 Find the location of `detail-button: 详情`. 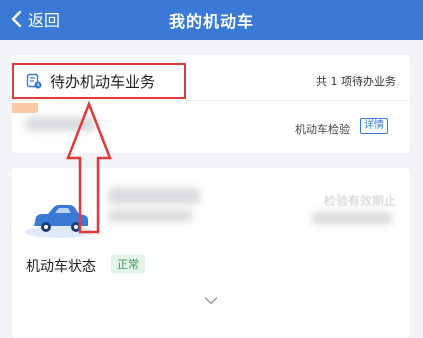

detail-button: 详情 is located at coordinates (374, 126).